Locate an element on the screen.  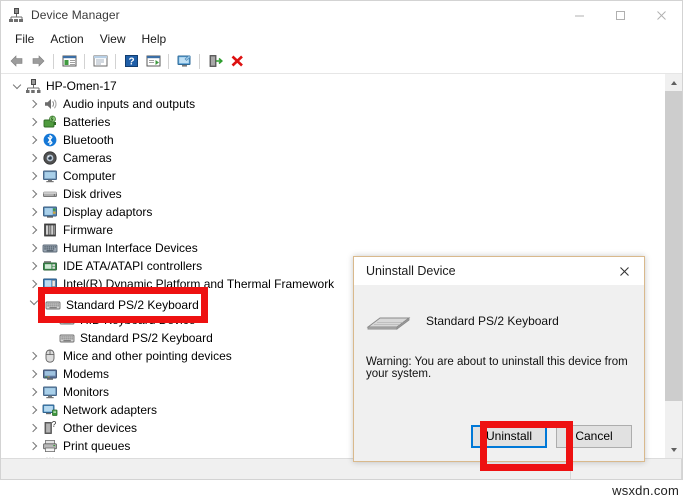
printer-icon is located at coordinates (50, 446).